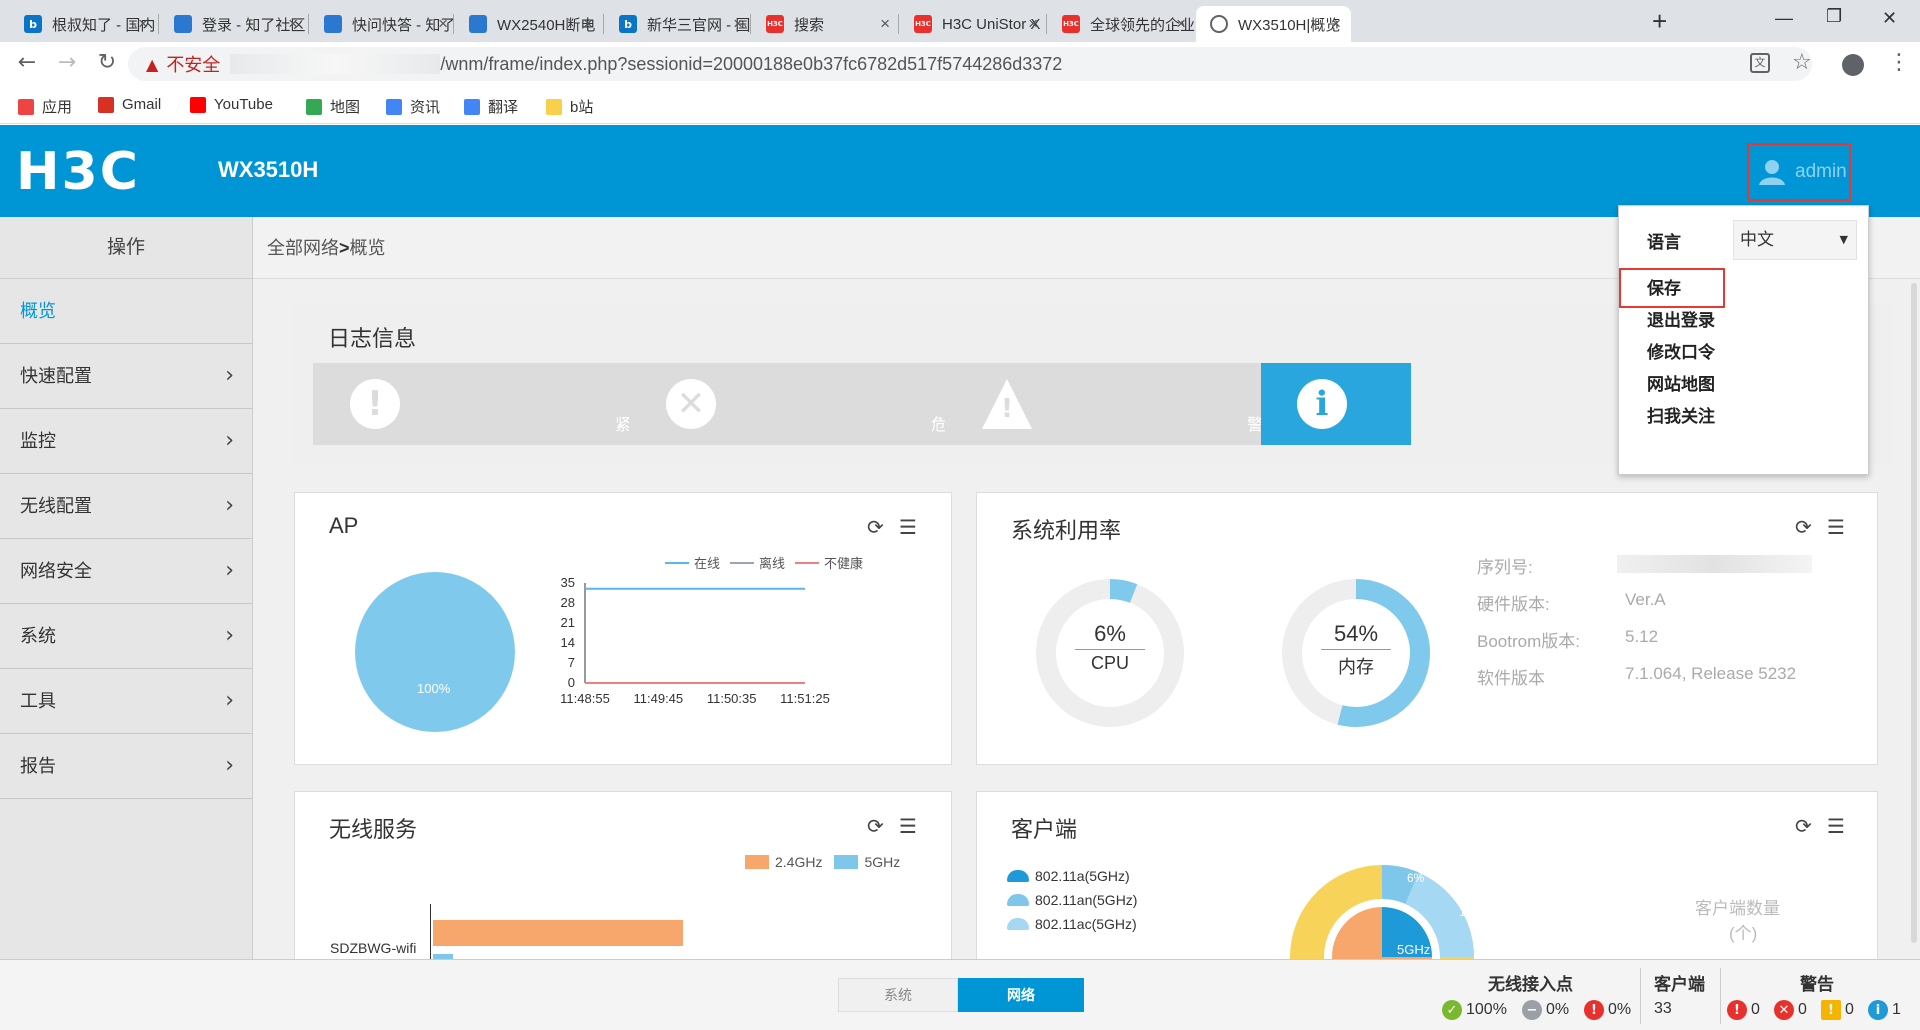 The width and height of the screenshot is (1920, 1030). What do you see at coordinates (243, 104) in the screenshot?
I see `bookmark-label: YouTube` at bounding box center [243, 104].